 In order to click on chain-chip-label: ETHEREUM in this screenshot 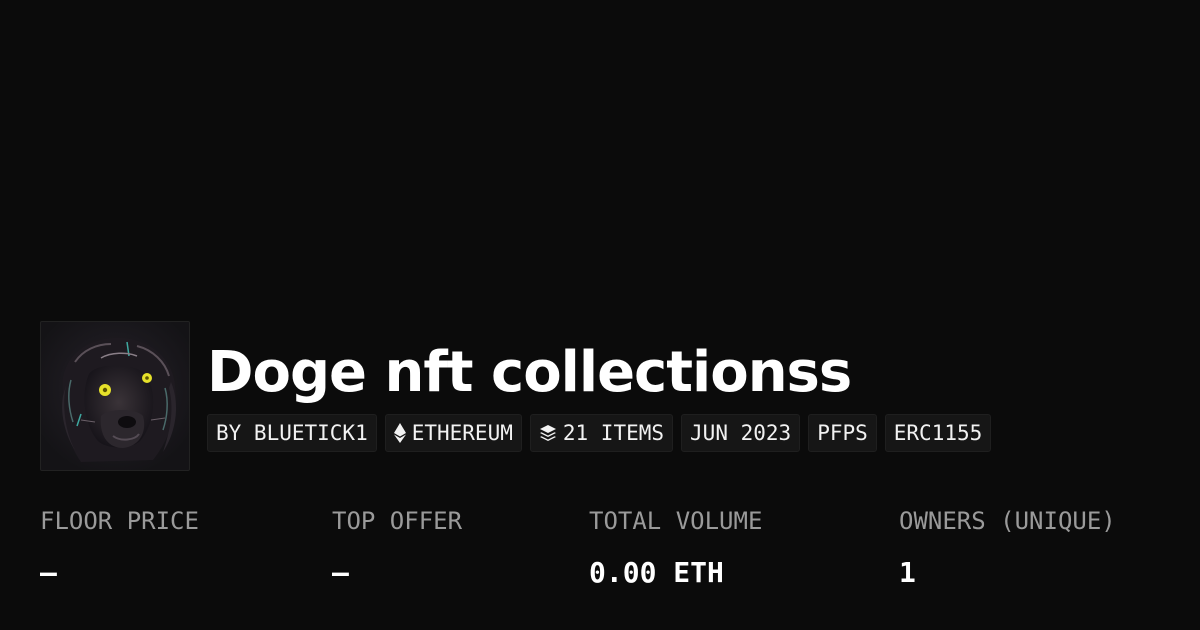, I will do `click(462, 433)`.